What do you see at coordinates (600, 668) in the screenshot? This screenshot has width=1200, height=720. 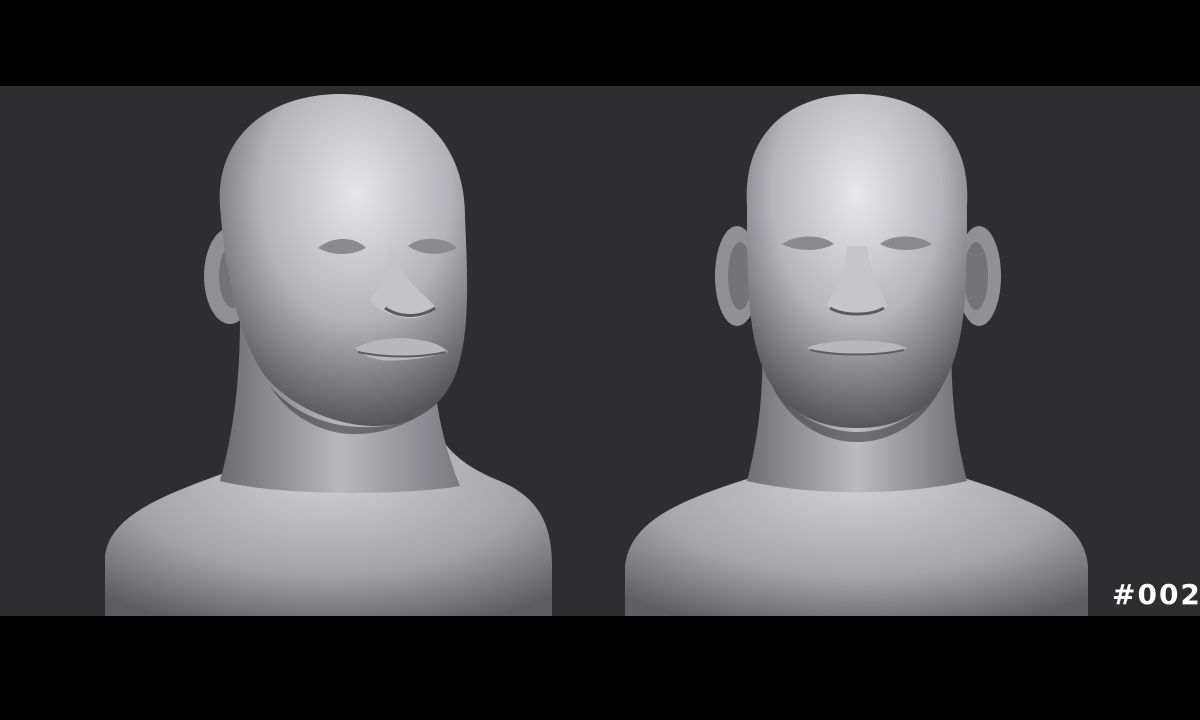 I see `letterbox-bottom-bar` at bounding box center [600, 668].